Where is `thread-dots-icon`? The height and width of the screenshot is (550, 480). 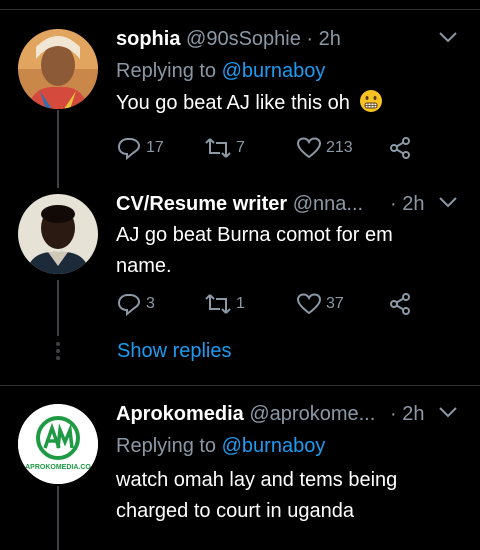 thread-dots-icon is located at coordinates (58, 352).